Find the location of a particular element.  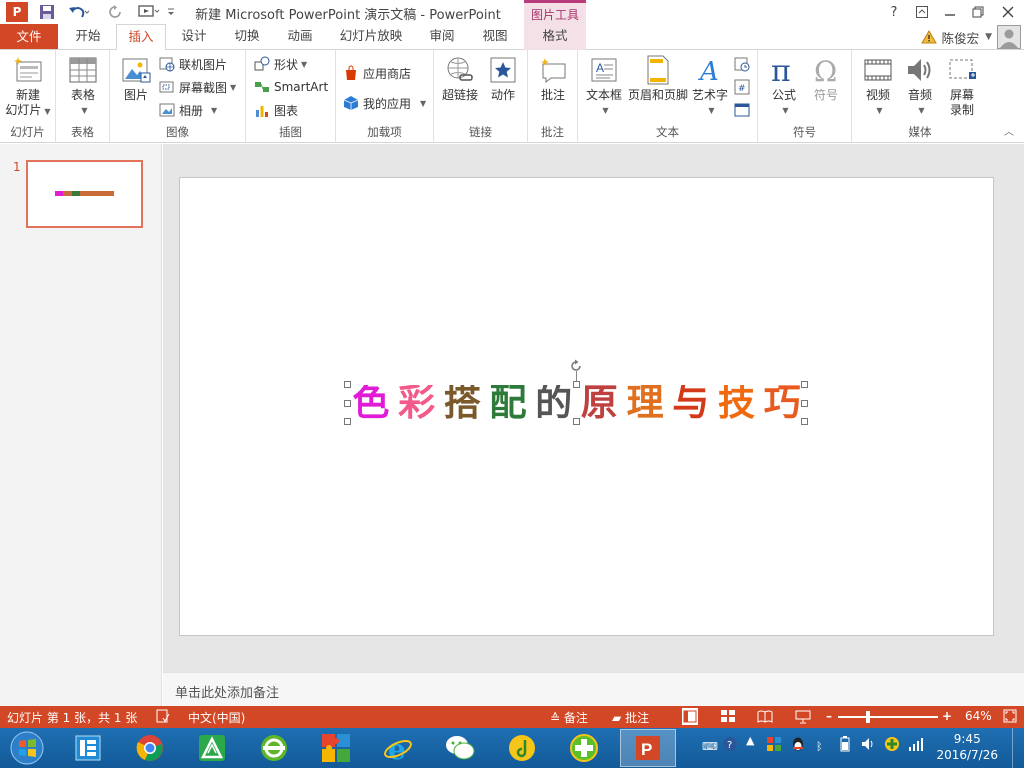

tab-transitions: 切换 is located at coordinates (247, 37).